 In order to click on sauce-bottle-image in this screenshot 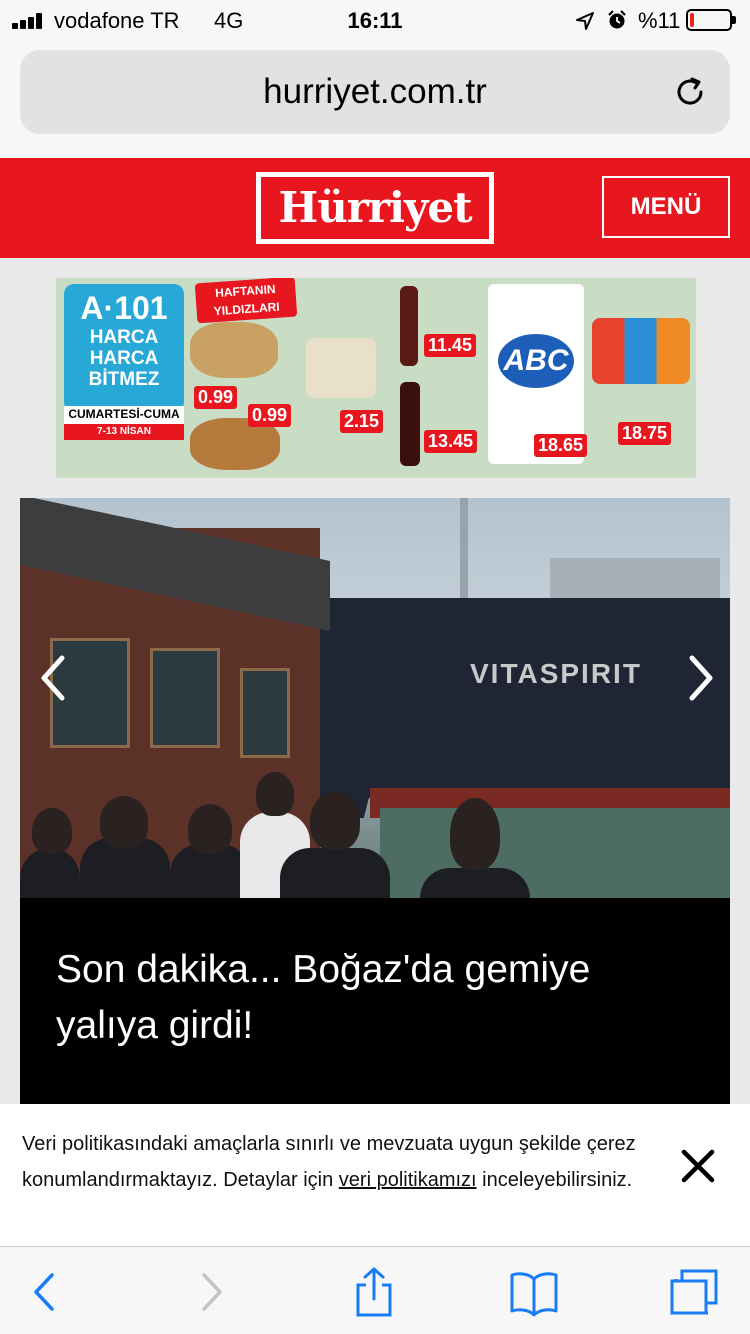, I will do `click(409, 326)`.